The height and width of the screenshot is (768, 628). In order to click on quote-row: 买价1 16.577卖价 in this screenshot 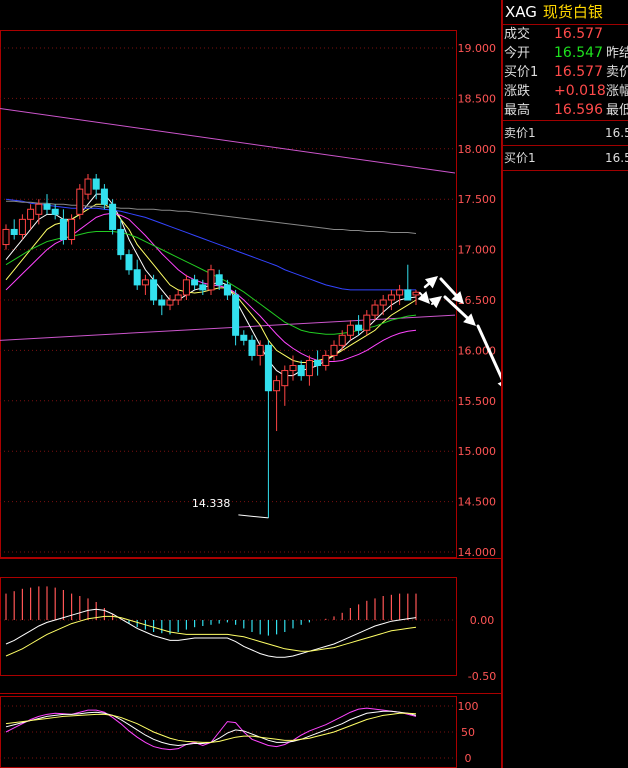, I will do `click(565, 72)`.